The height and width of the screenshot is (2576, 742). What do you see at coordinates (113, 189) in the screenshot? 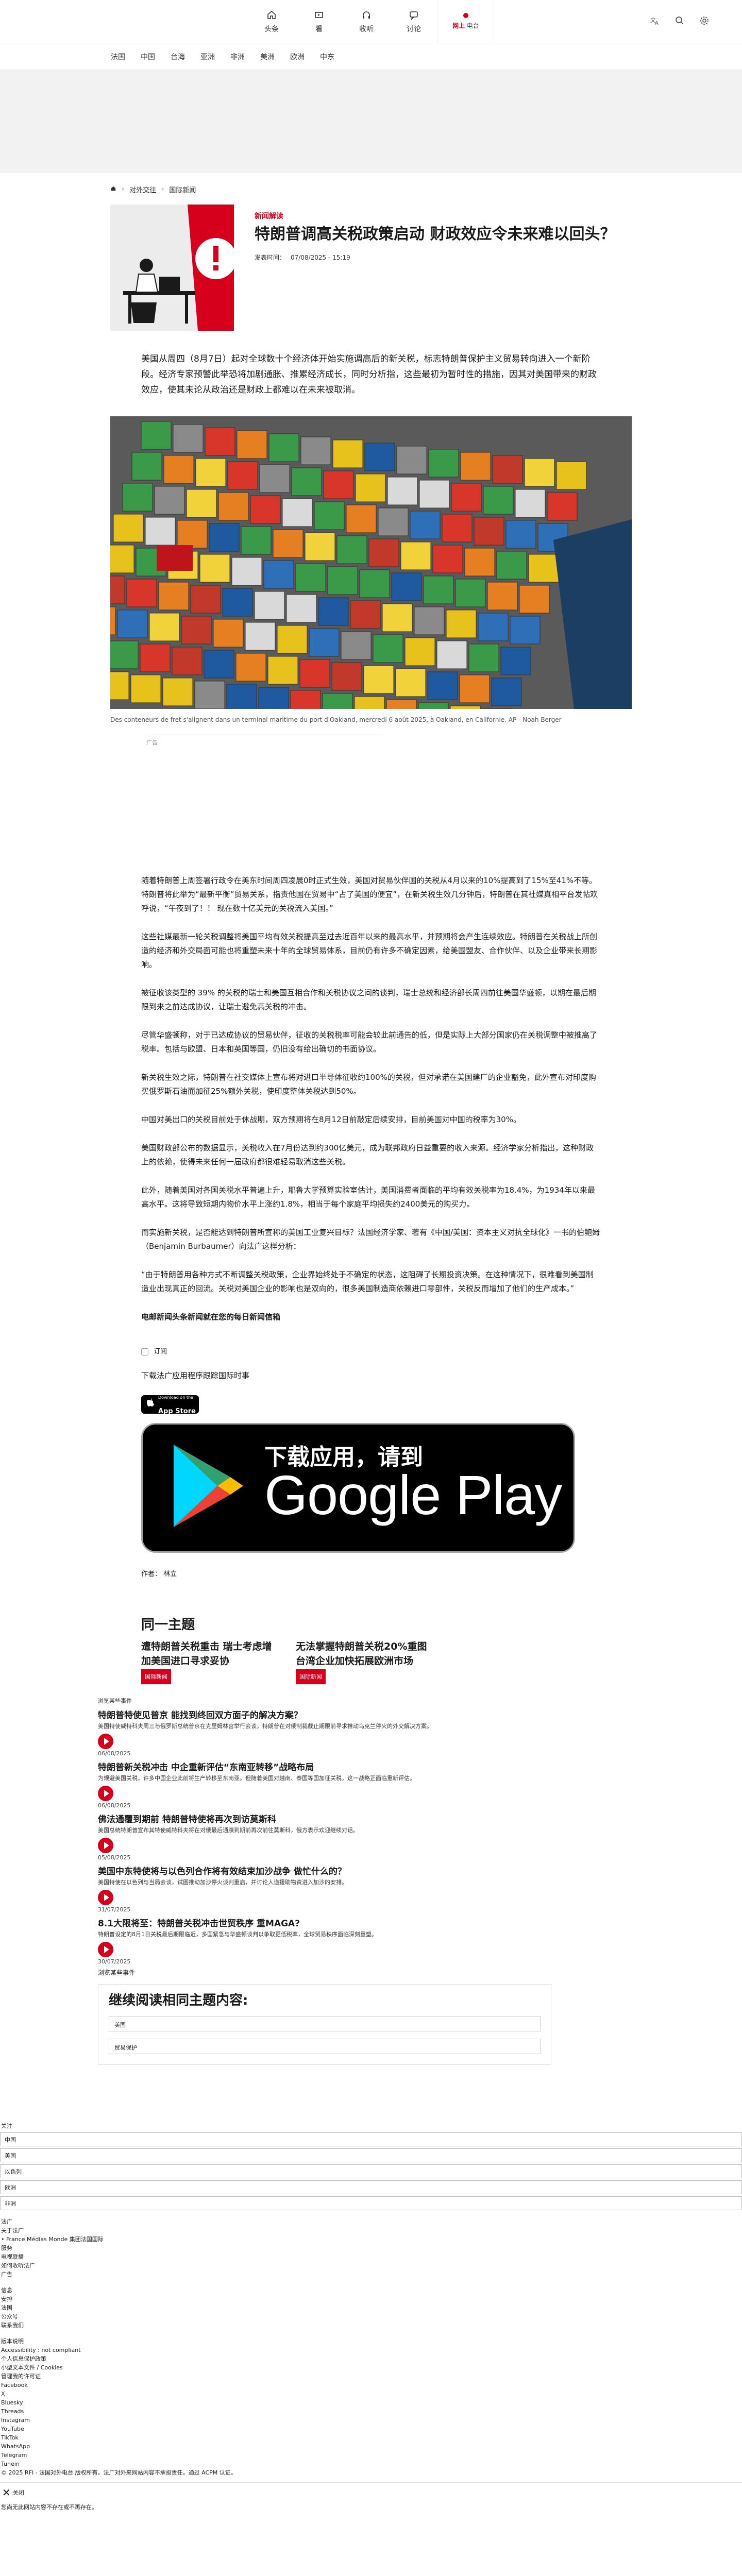
I see `breadcrumb-home-icon` at bounding box center [113, 189].